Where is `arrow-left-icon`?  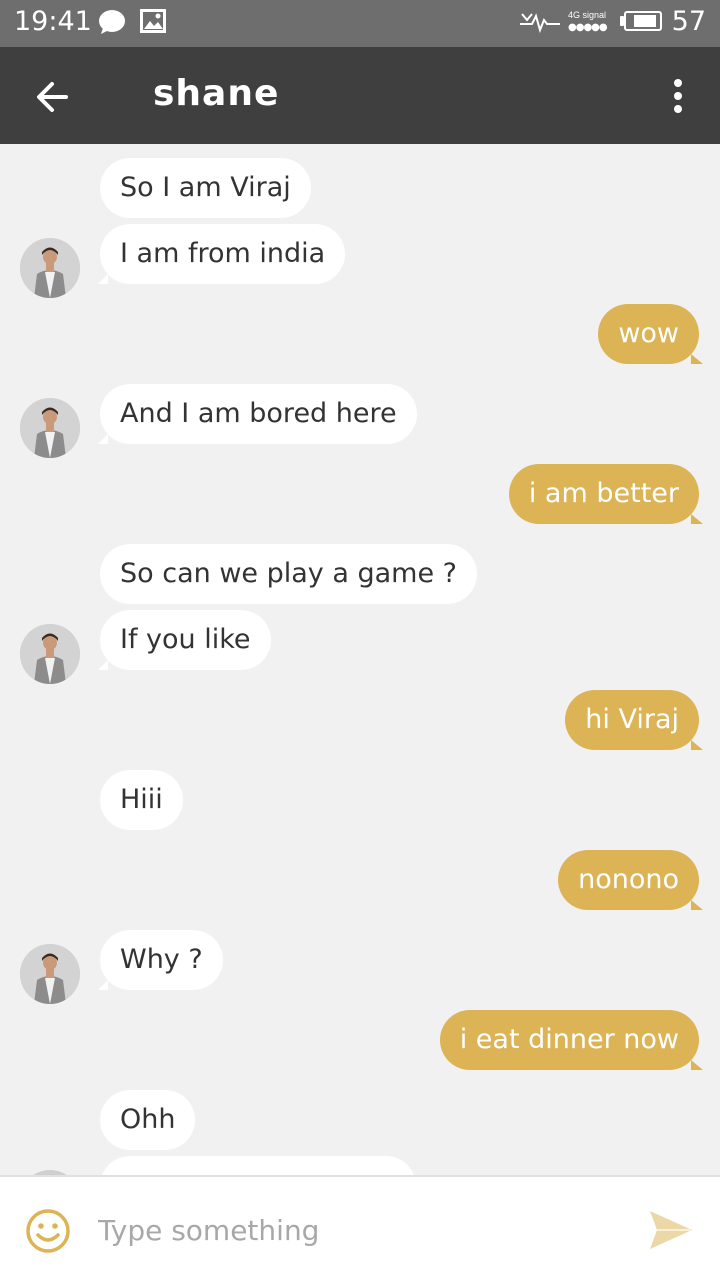
arrow-left-icon is located at coordinates (52, 97).